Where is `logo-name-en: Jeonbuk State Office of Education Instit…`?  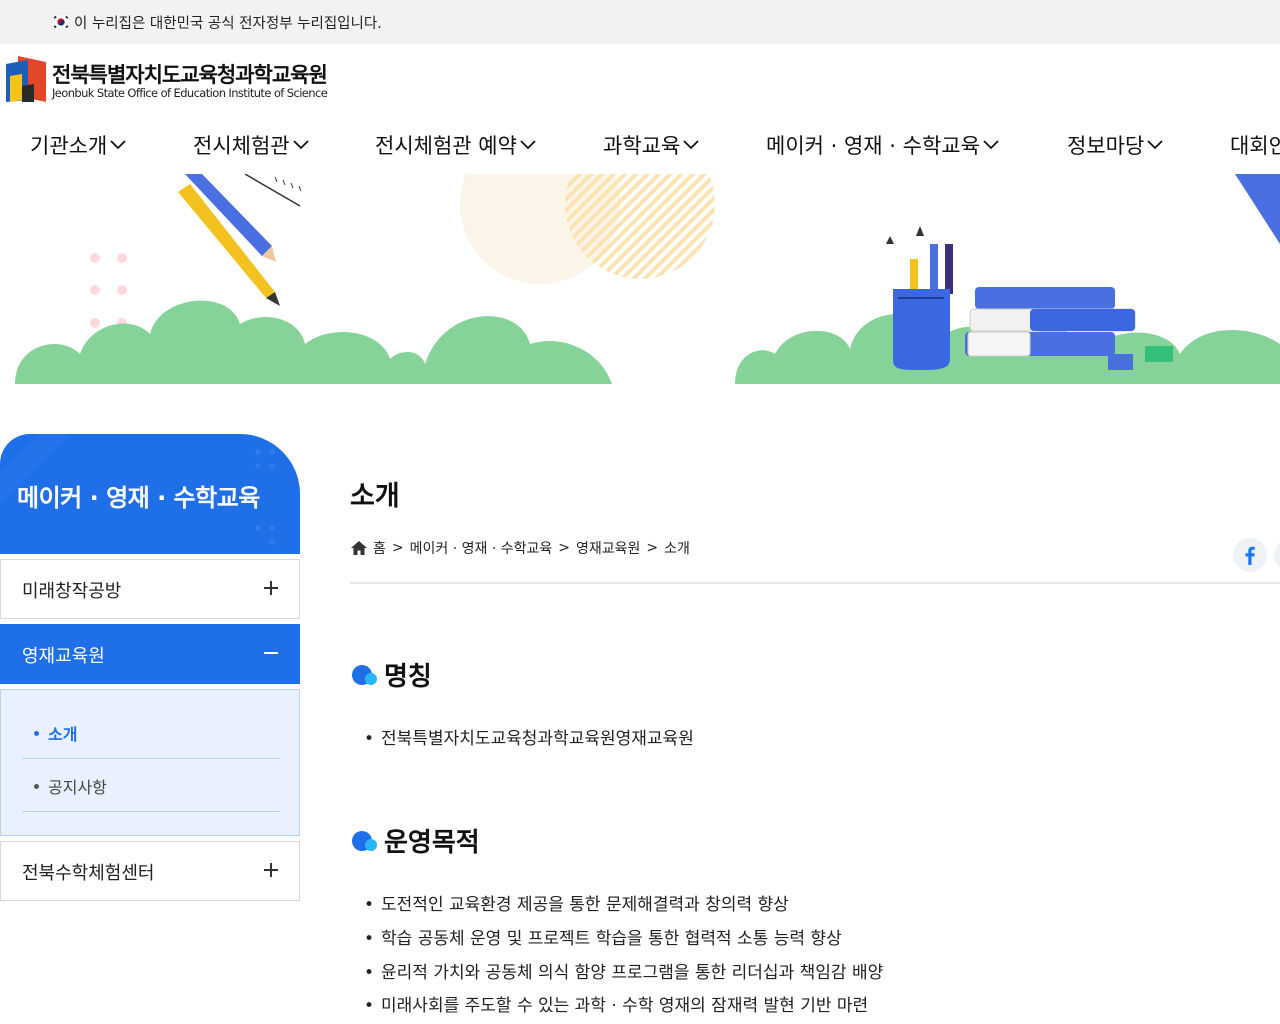
logo-name-en: Jeonbuk State Office of Education Instit… is located at coordinates (190, 93).